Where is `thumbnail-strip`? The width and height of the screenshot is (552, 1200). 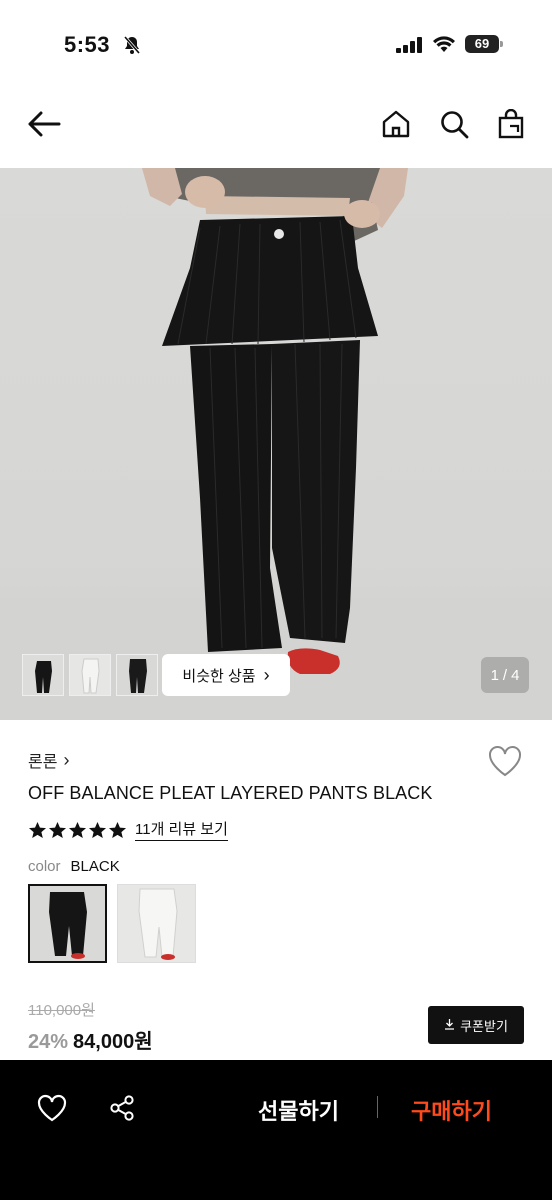
thumbnail-strip is located at coordinates (90, 675).